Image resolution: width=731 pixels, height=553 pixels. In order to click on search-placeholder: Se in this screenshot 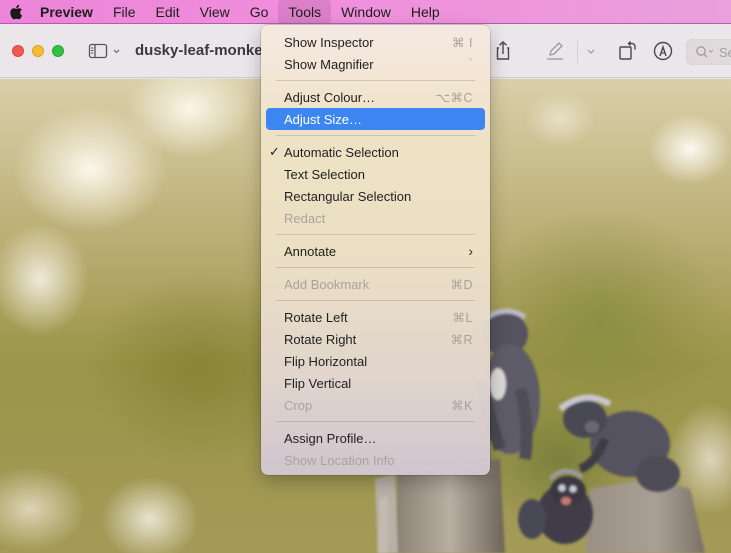, I will do `click(725, 52)`.